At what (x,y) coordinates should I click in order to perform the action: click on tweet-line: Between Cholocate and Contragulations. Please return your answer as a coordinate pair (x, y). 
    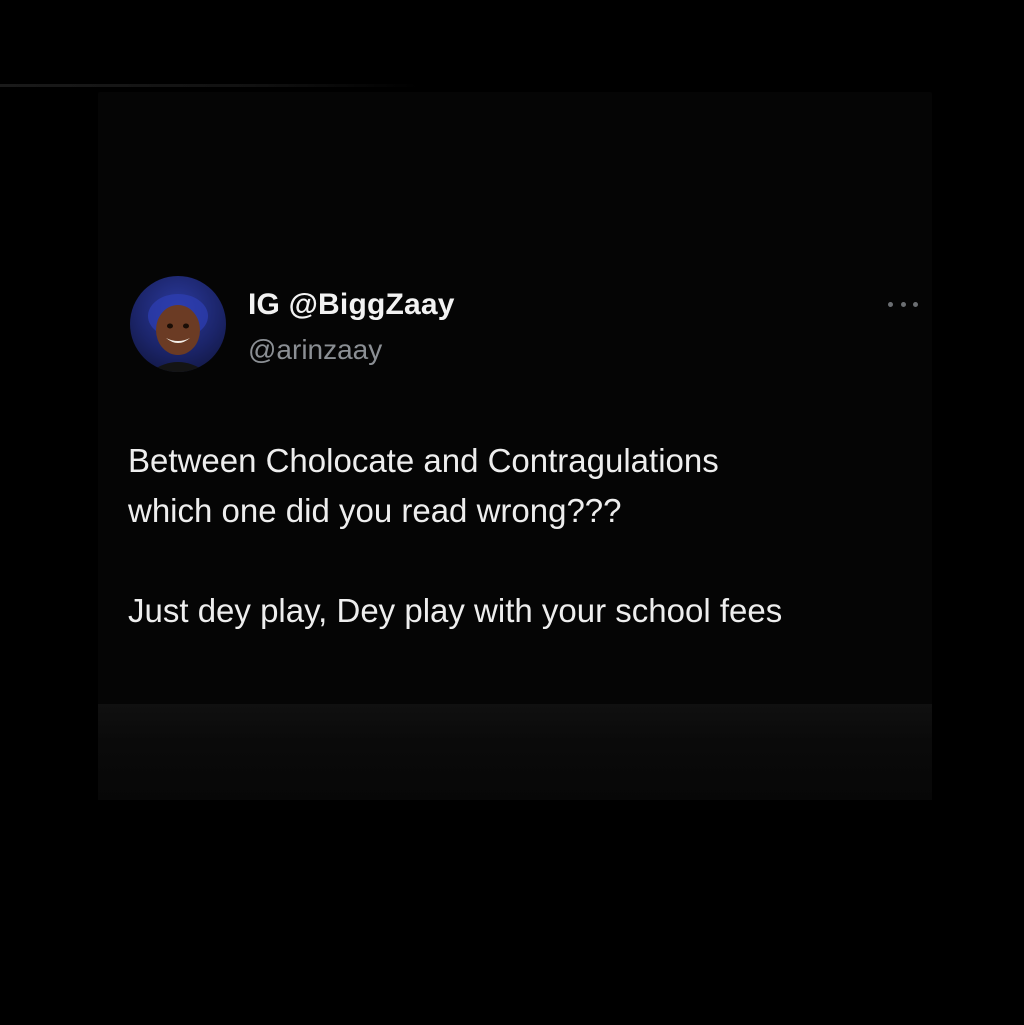
    Looking at the image, I should click on (423, 460).